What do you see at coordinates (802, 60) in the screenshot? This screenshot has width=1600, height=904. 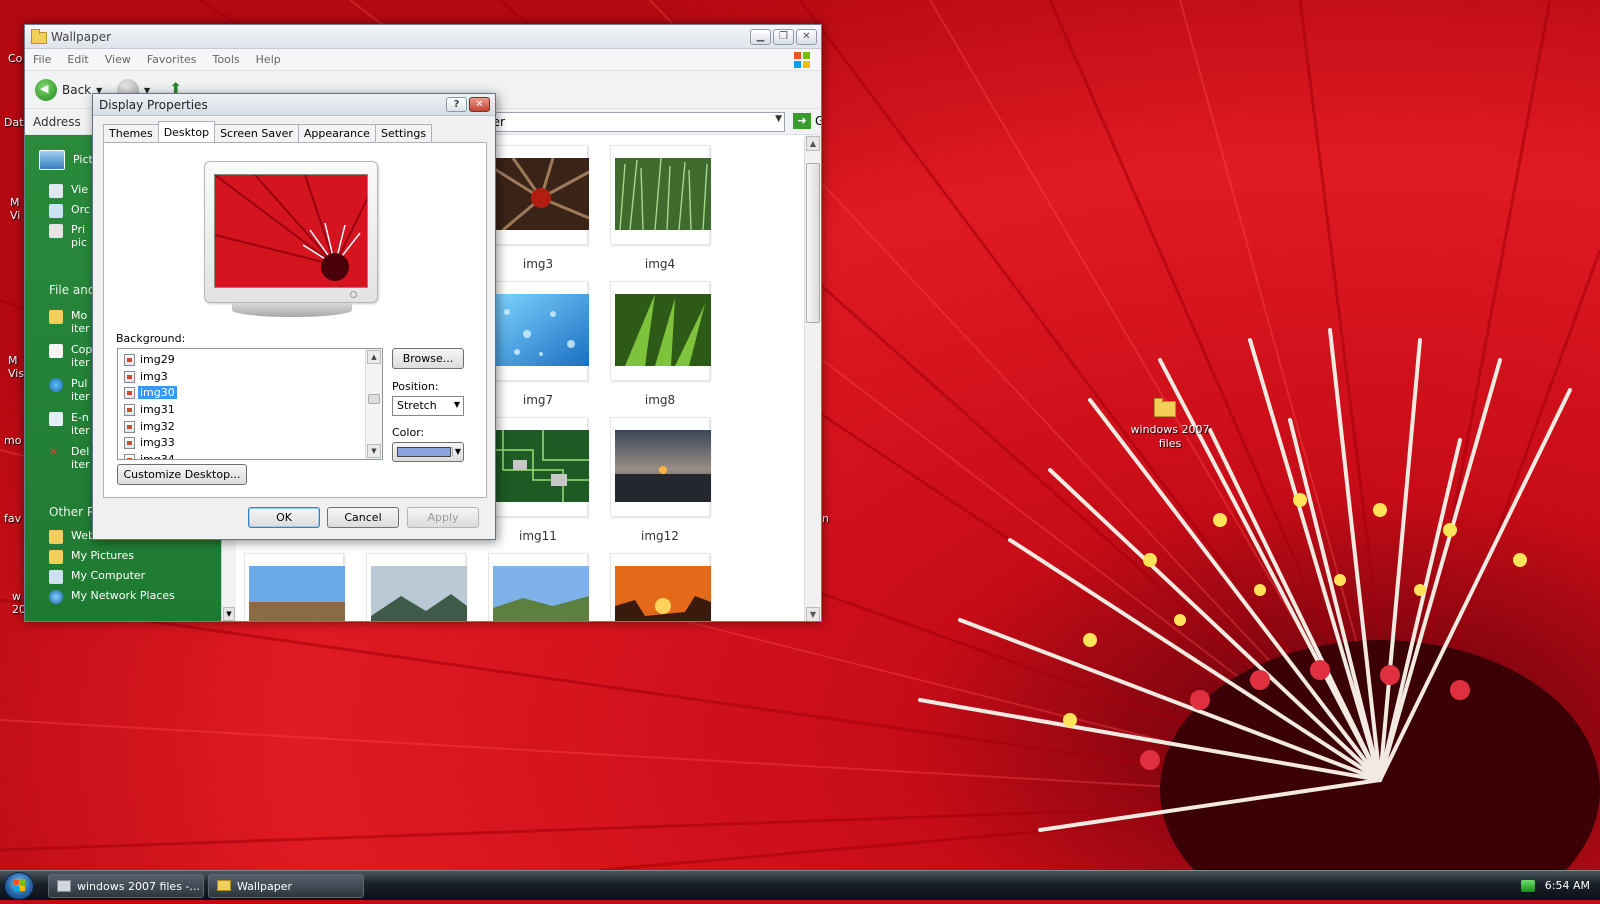 I see `windows-logo-icon` at bounding box center [802, 60].